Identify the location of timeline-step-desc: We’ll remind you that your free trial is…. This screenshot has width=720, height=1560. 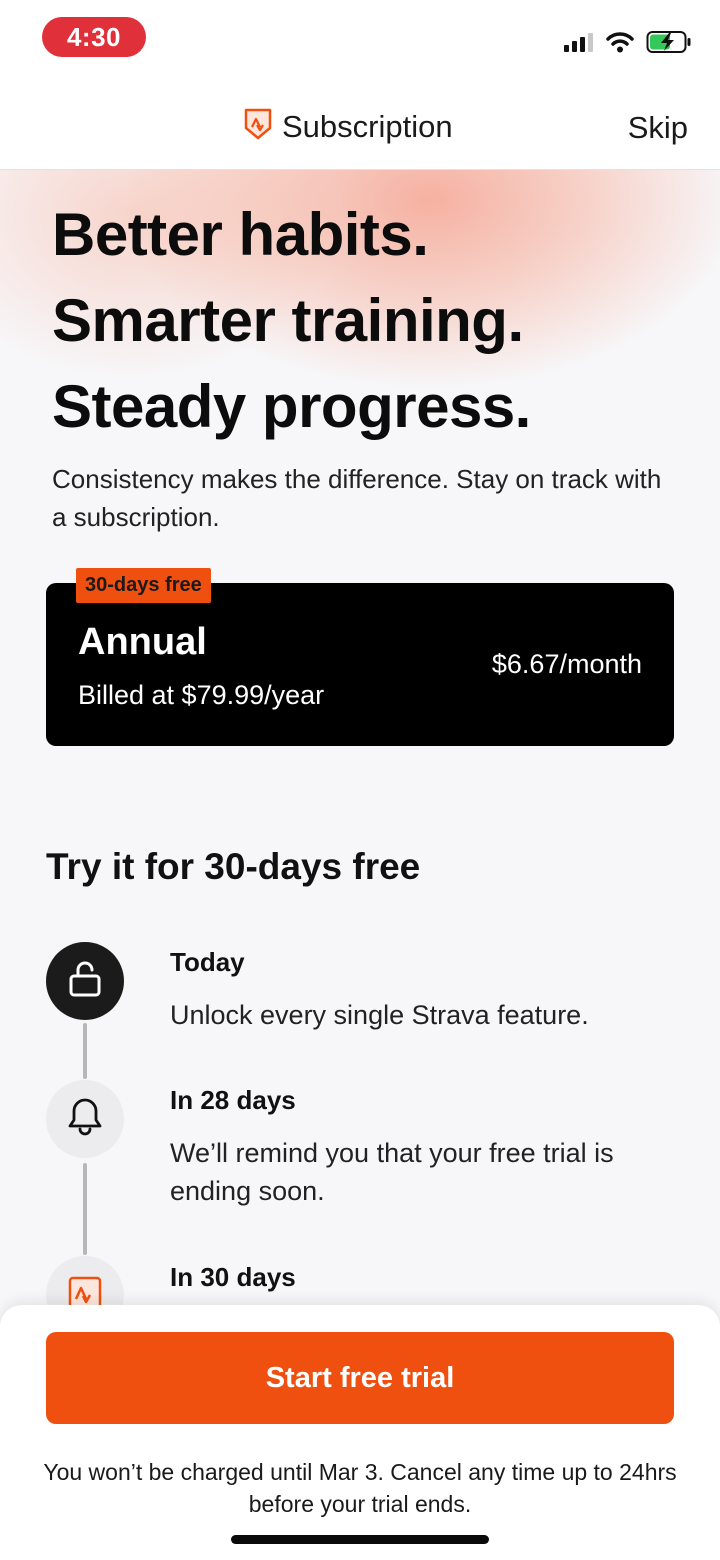
(392, 1172).